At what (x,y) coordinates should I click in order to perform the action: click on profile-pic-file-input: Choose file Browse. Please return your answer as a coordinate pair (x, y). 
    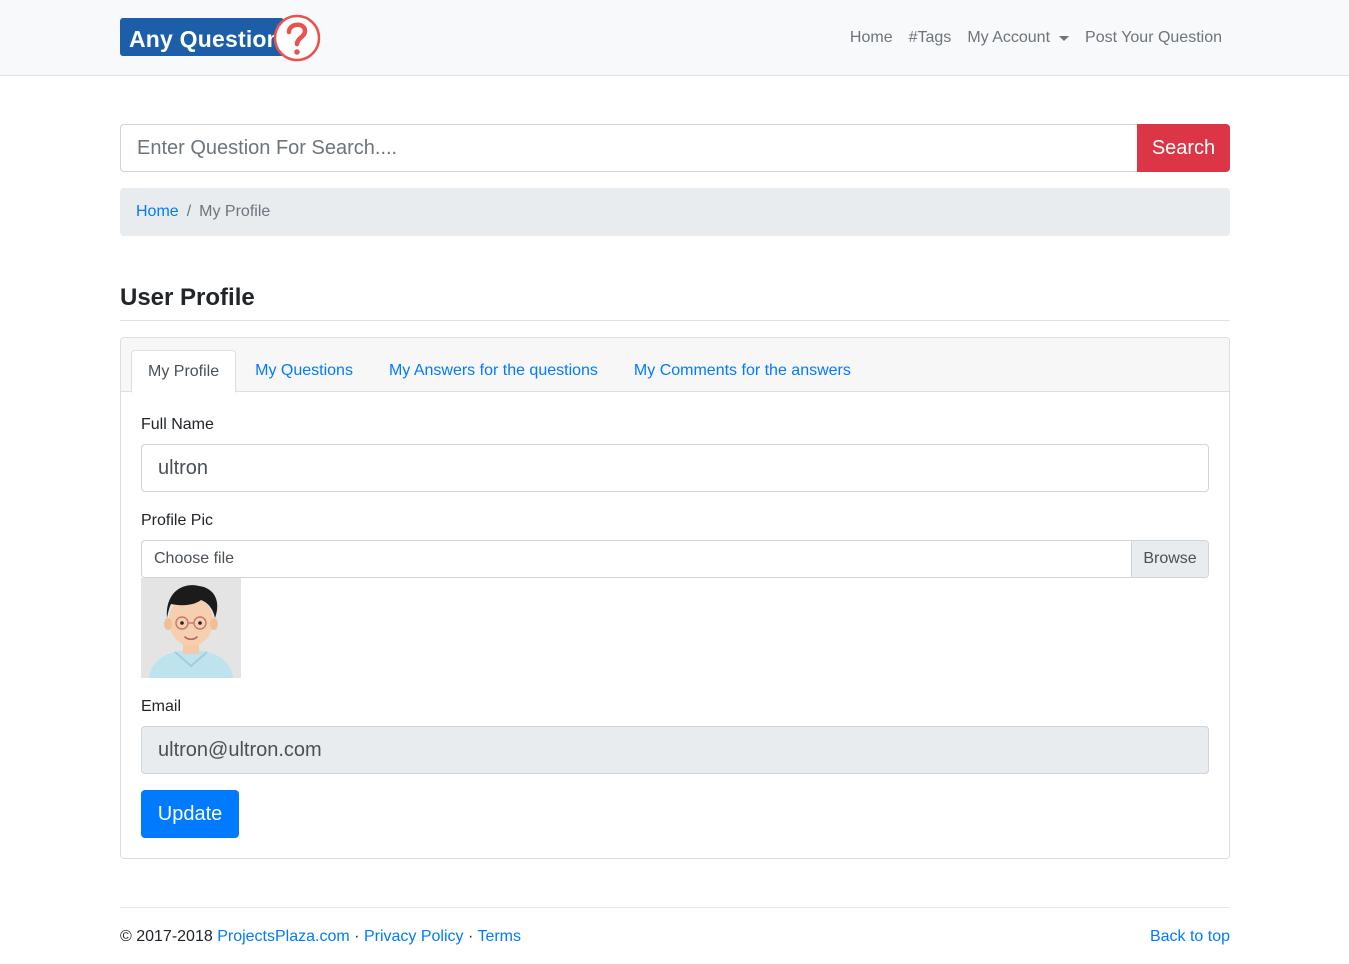
    Looking at the image, I should click on (675, 559).